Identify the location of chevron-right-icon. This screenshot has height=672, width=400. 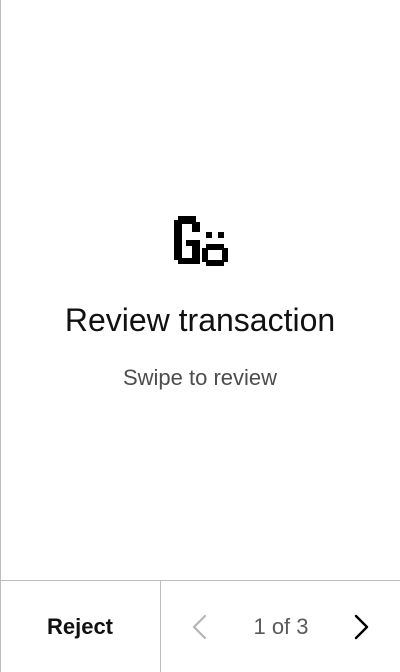
(361, 627).